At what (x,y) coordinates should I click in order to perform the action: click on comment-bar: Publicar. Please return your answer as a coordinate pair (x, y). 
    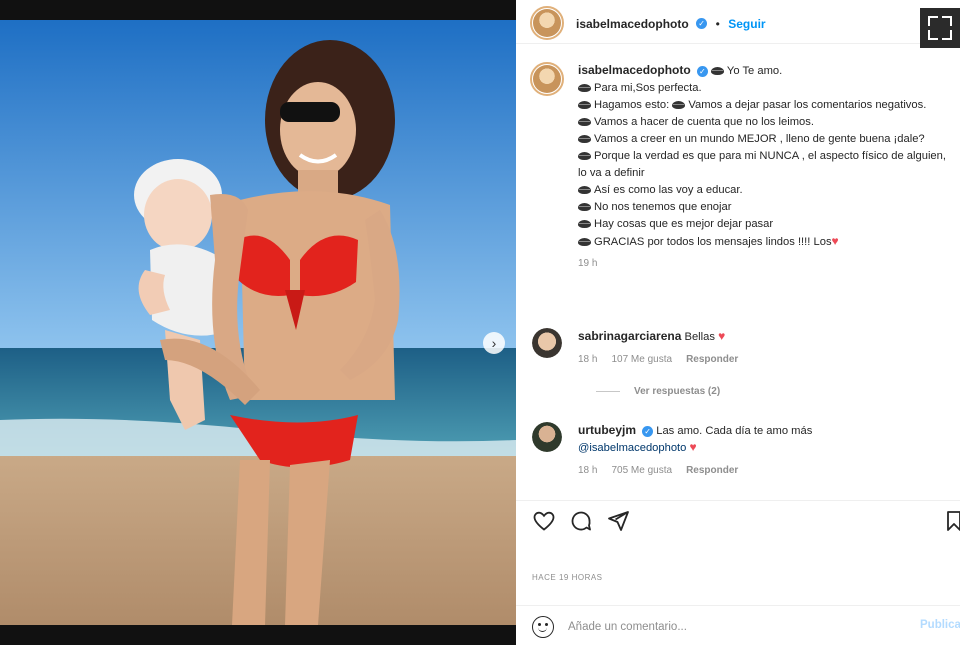
    Looking at the image, I should click on (738, 625).